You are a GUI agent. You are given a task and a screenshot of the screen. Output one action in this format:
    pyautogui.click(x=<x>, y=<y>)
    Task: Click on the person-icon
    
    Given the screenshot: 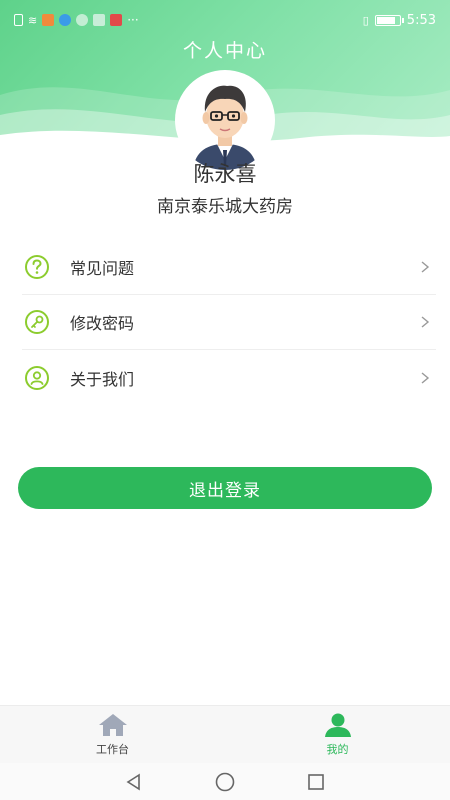 What is the action you would take?
    pyautogui.click(x=37, y=377)
    